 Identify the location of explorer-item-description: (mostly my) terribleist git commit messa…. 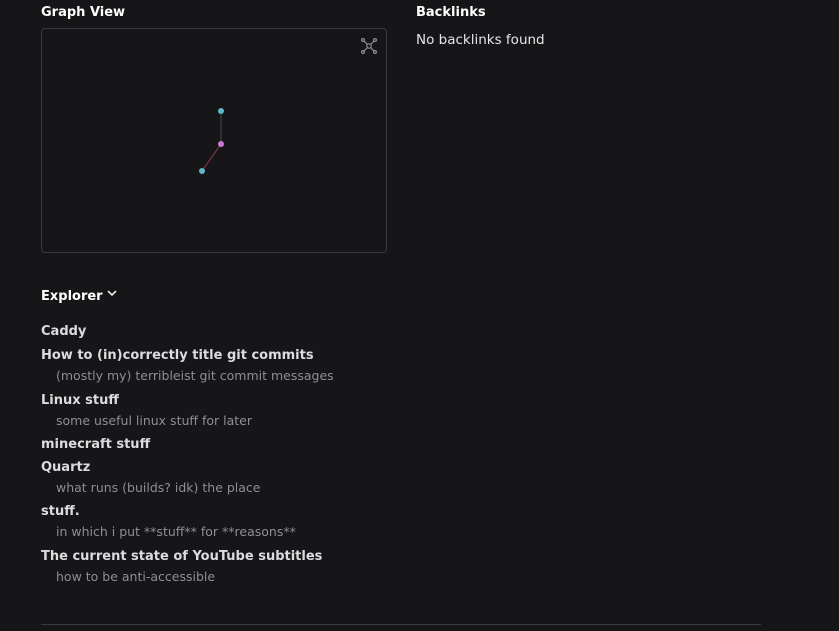
(195, 375).